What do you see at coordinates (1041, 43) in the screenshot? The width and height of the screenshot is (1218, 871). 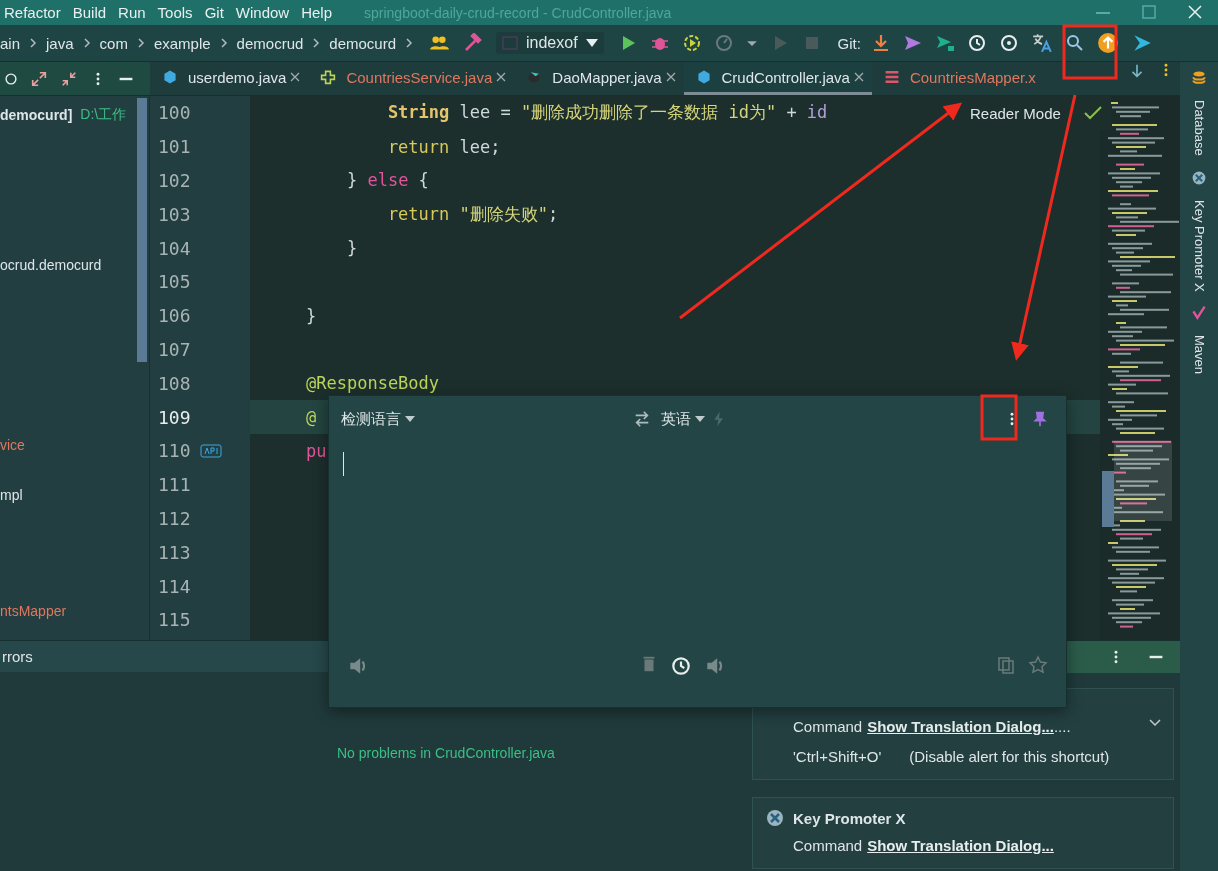 I see `translate-icon` at bounding box center [1041, 43].